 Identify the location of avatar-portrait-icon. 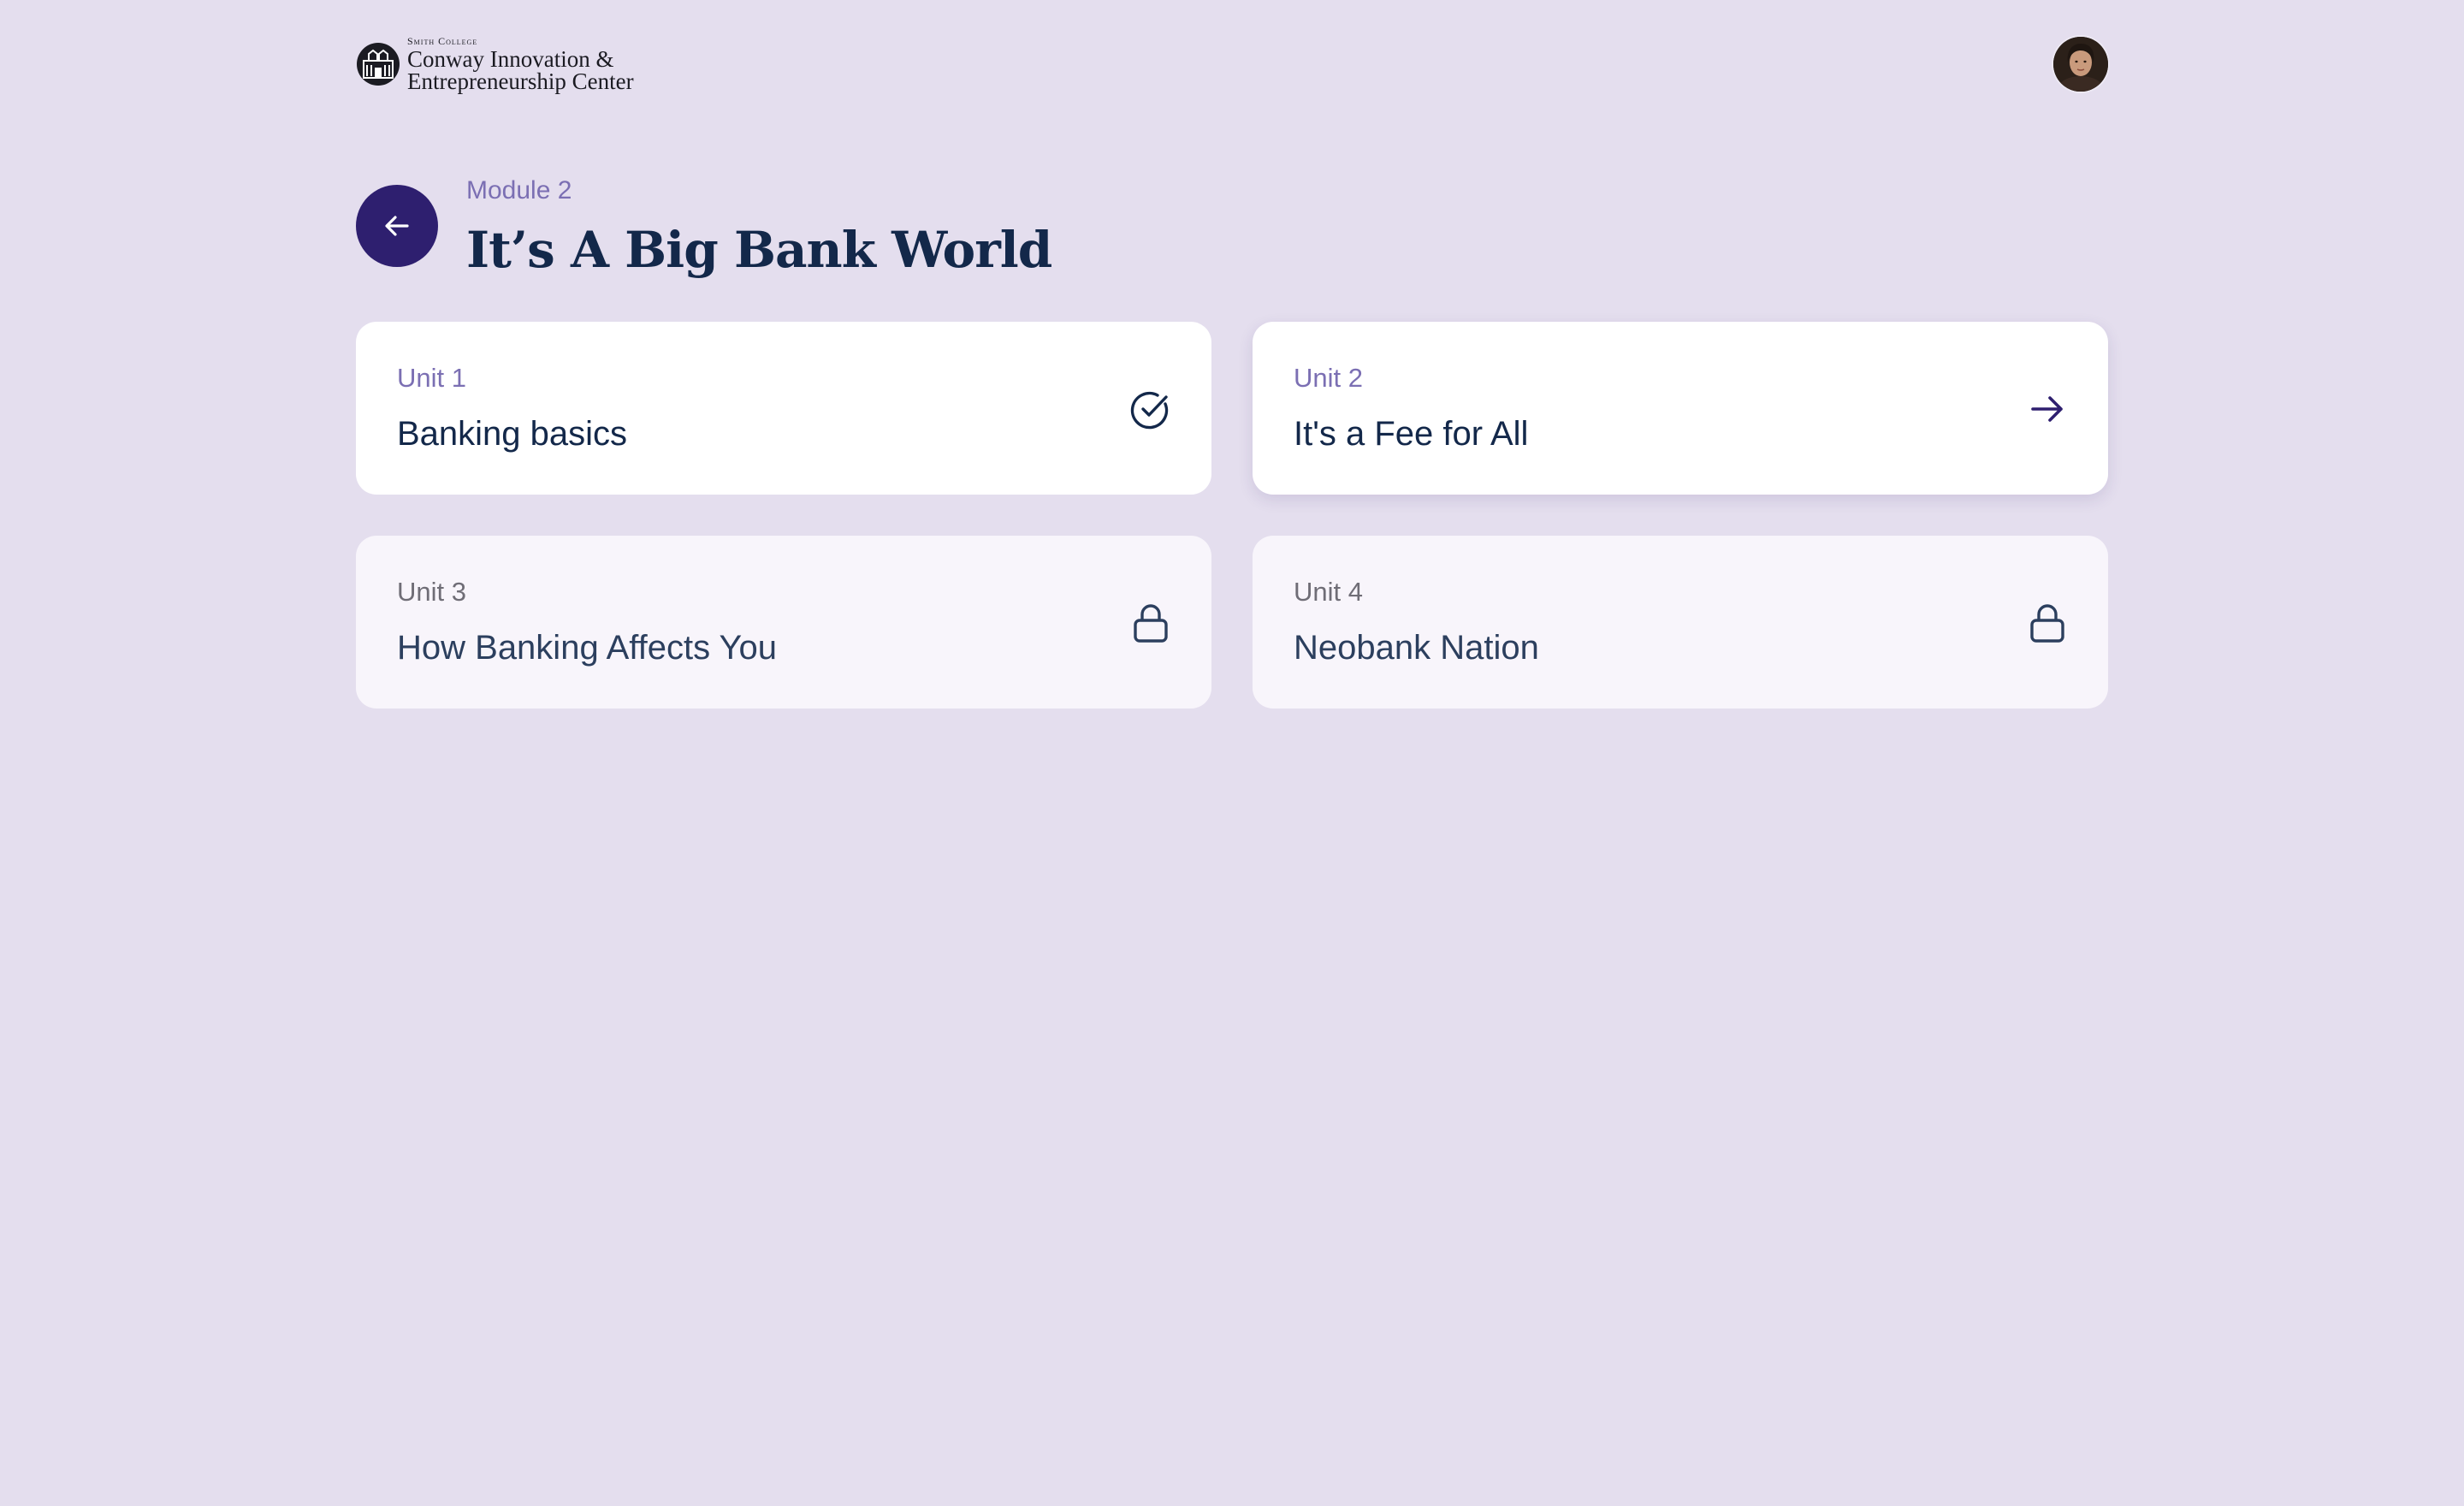
(2080, 65).